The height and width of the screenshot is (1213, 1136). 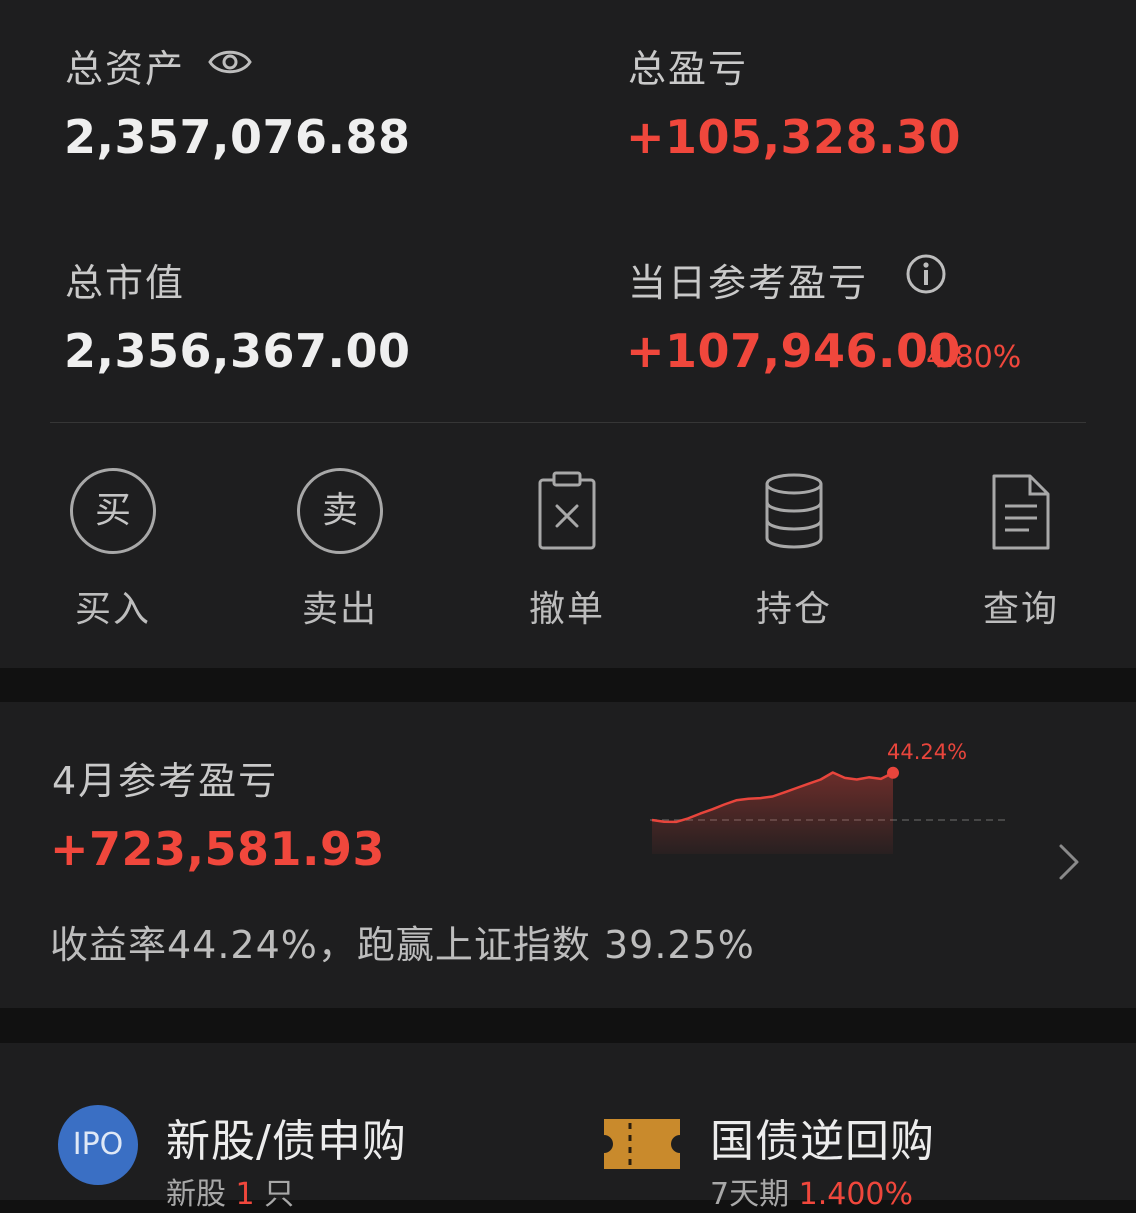 What do you see at coordinates (926, 274) in the screenshot?
I see `info-icon` at bounding box center [926, 274].